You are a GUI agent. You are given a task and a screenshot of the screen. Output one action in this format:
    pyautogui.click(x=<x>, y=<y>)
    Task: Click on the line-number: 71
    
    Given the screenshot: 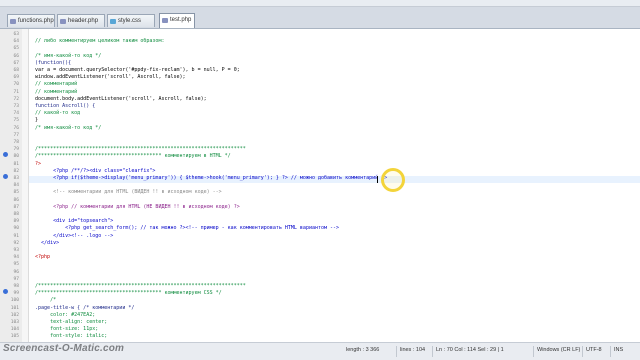 What is the action you would take?
    pyautogui.click(x=16, y=92)
    